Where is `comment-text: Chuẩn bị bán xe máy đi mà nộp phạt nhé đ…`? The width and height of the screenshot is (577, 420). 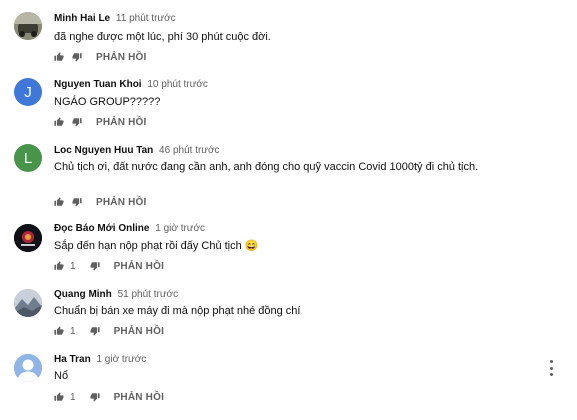
comment-text: Chuẩn bị bán xe máy đi mà nộp phạt nhé đ… is located at coordinates (177, 311).